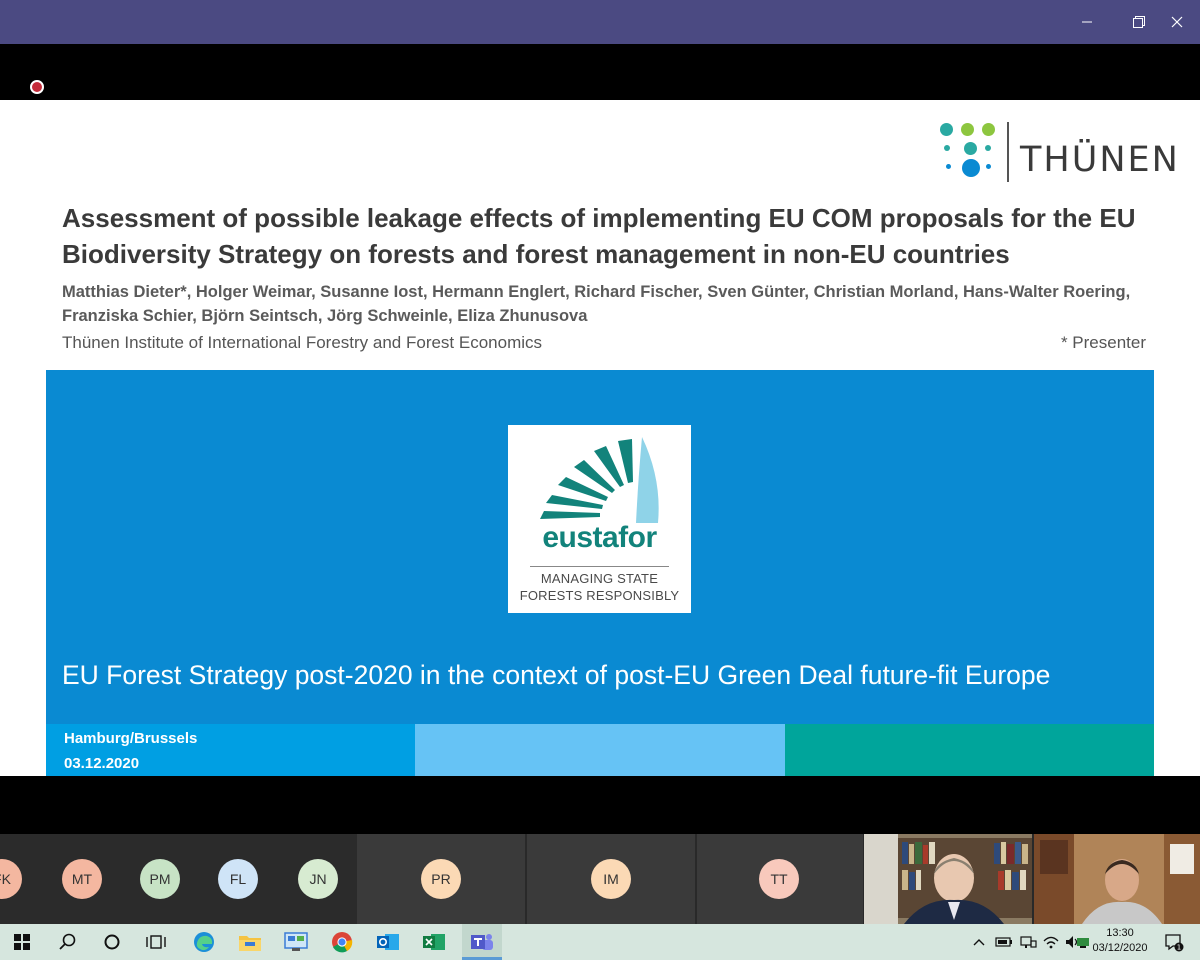 Image resolution: width=1200 pixels, height=960 pixels. What do you see at coordinates (1087, 22) in the screenshot?
I see `minimize-icon` at bounding box center [1087, 22].